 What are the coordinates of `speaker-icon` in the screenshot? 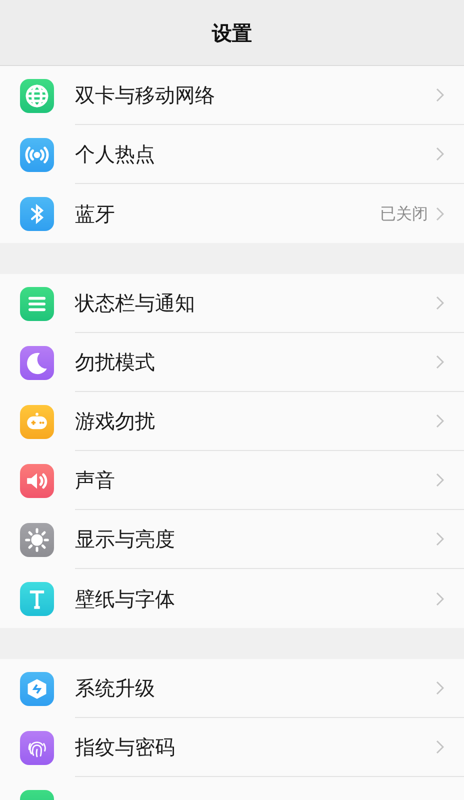 It's located at (37, 481).